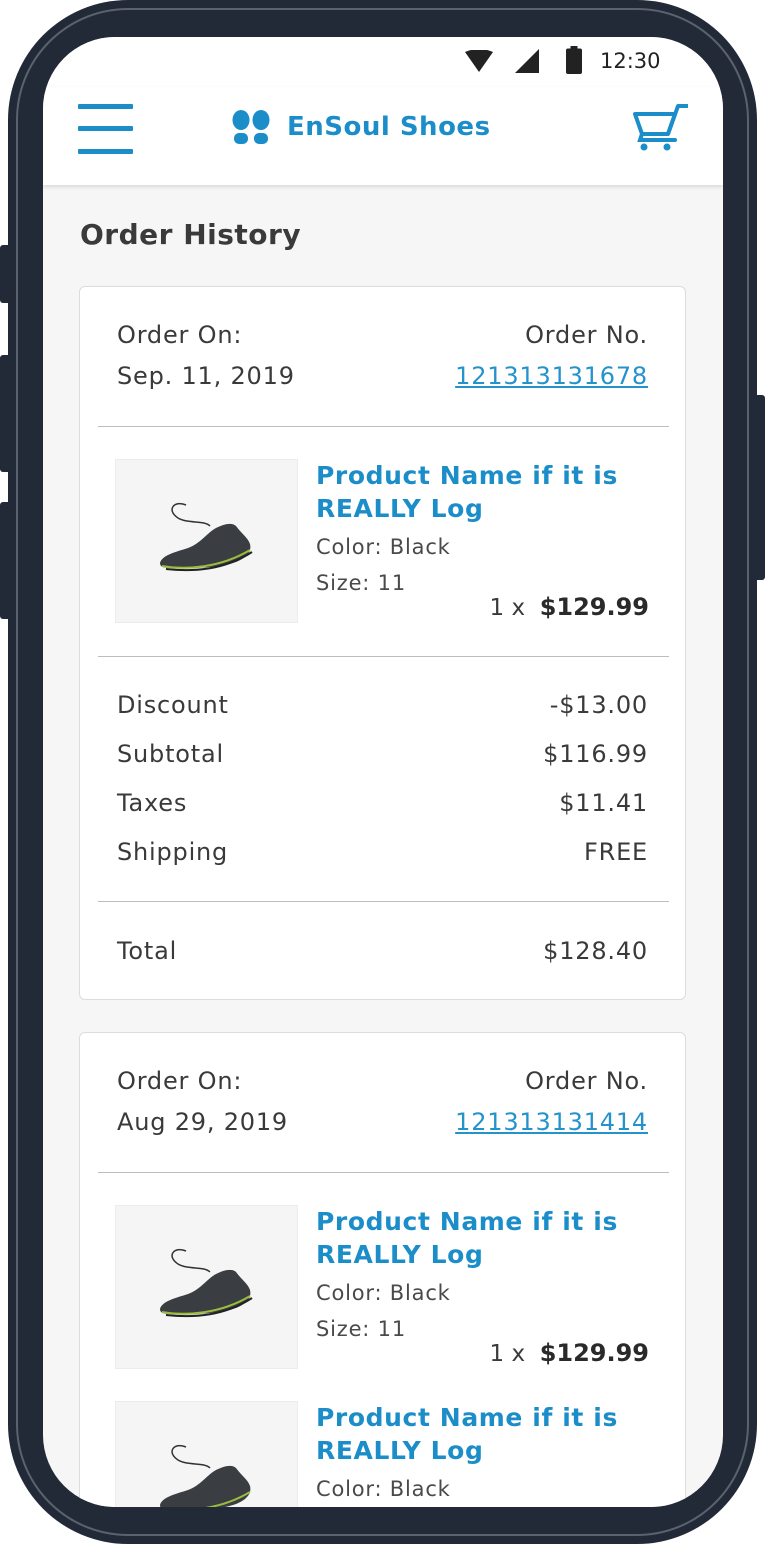 The image size is (765, 1544). I want to click on phone-side-button, so click(5, 274).